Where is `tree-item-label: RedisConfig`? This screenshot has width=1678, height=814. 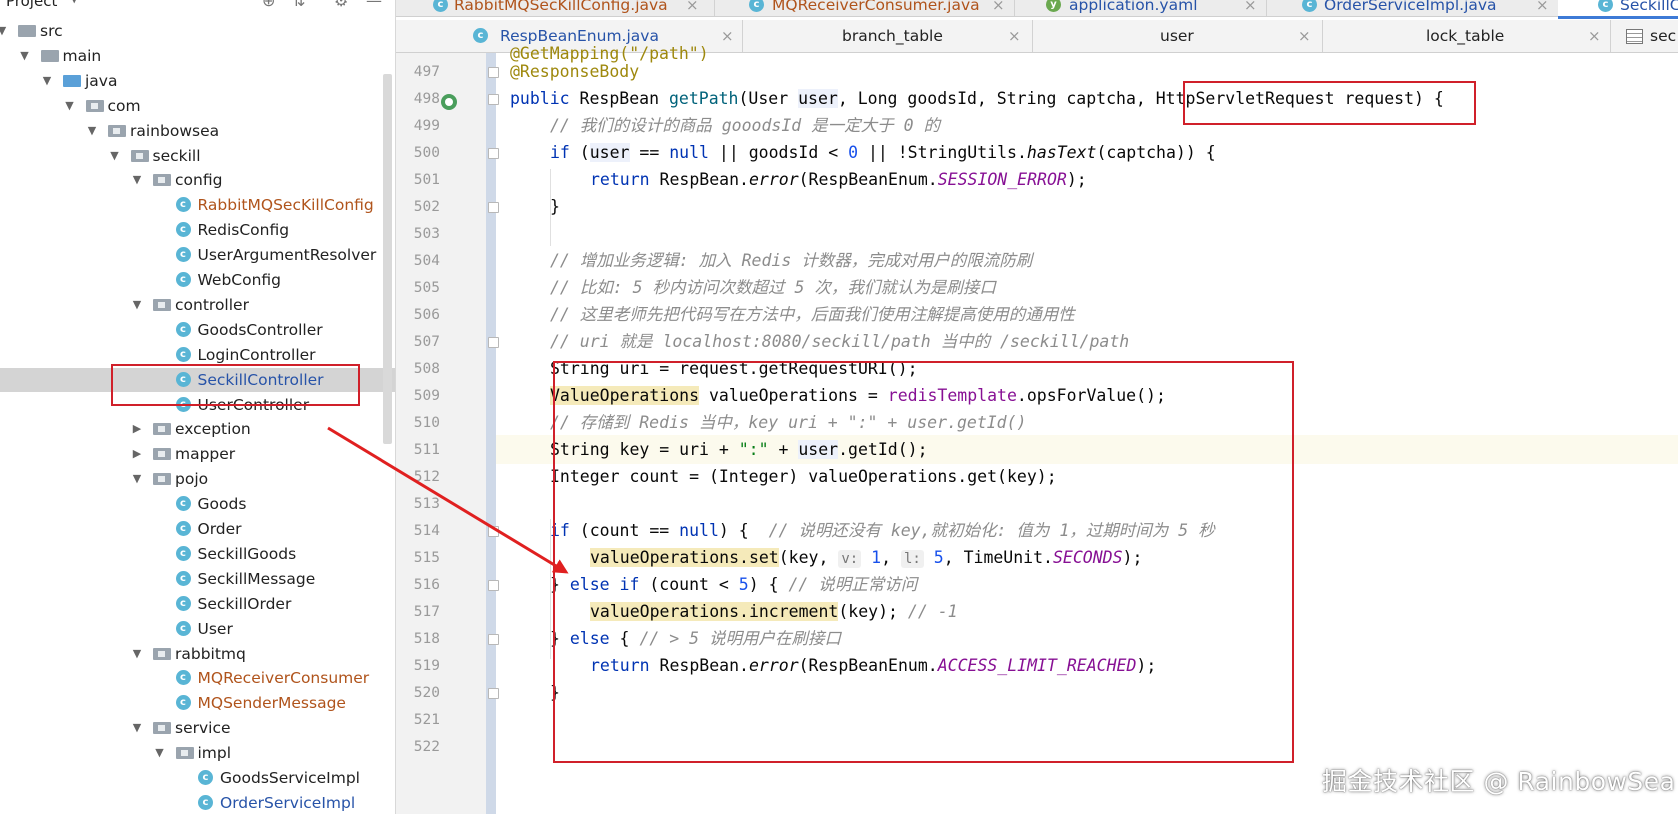
tree-item-label: RedisConfig is located at coordinates (243, 230).